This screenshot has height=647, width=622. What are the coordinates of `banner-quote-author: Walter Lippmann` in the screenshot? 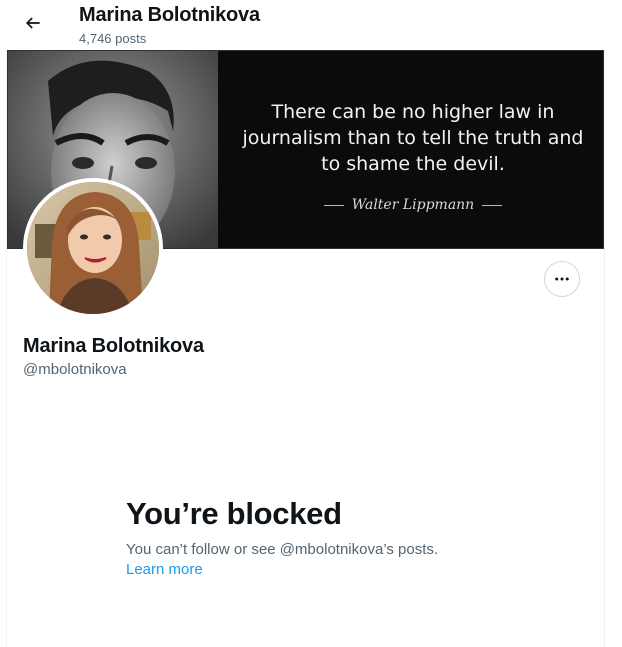 It's located at (413, 205).